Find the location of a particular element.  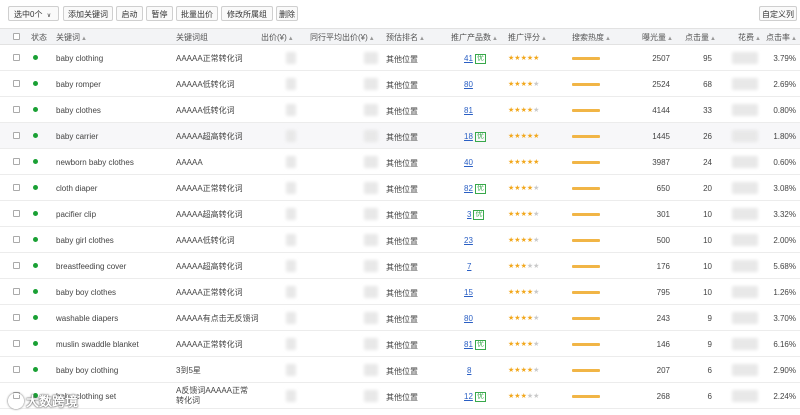

batch-bid-button: 批量出价 is located at coordinates (197, 13).